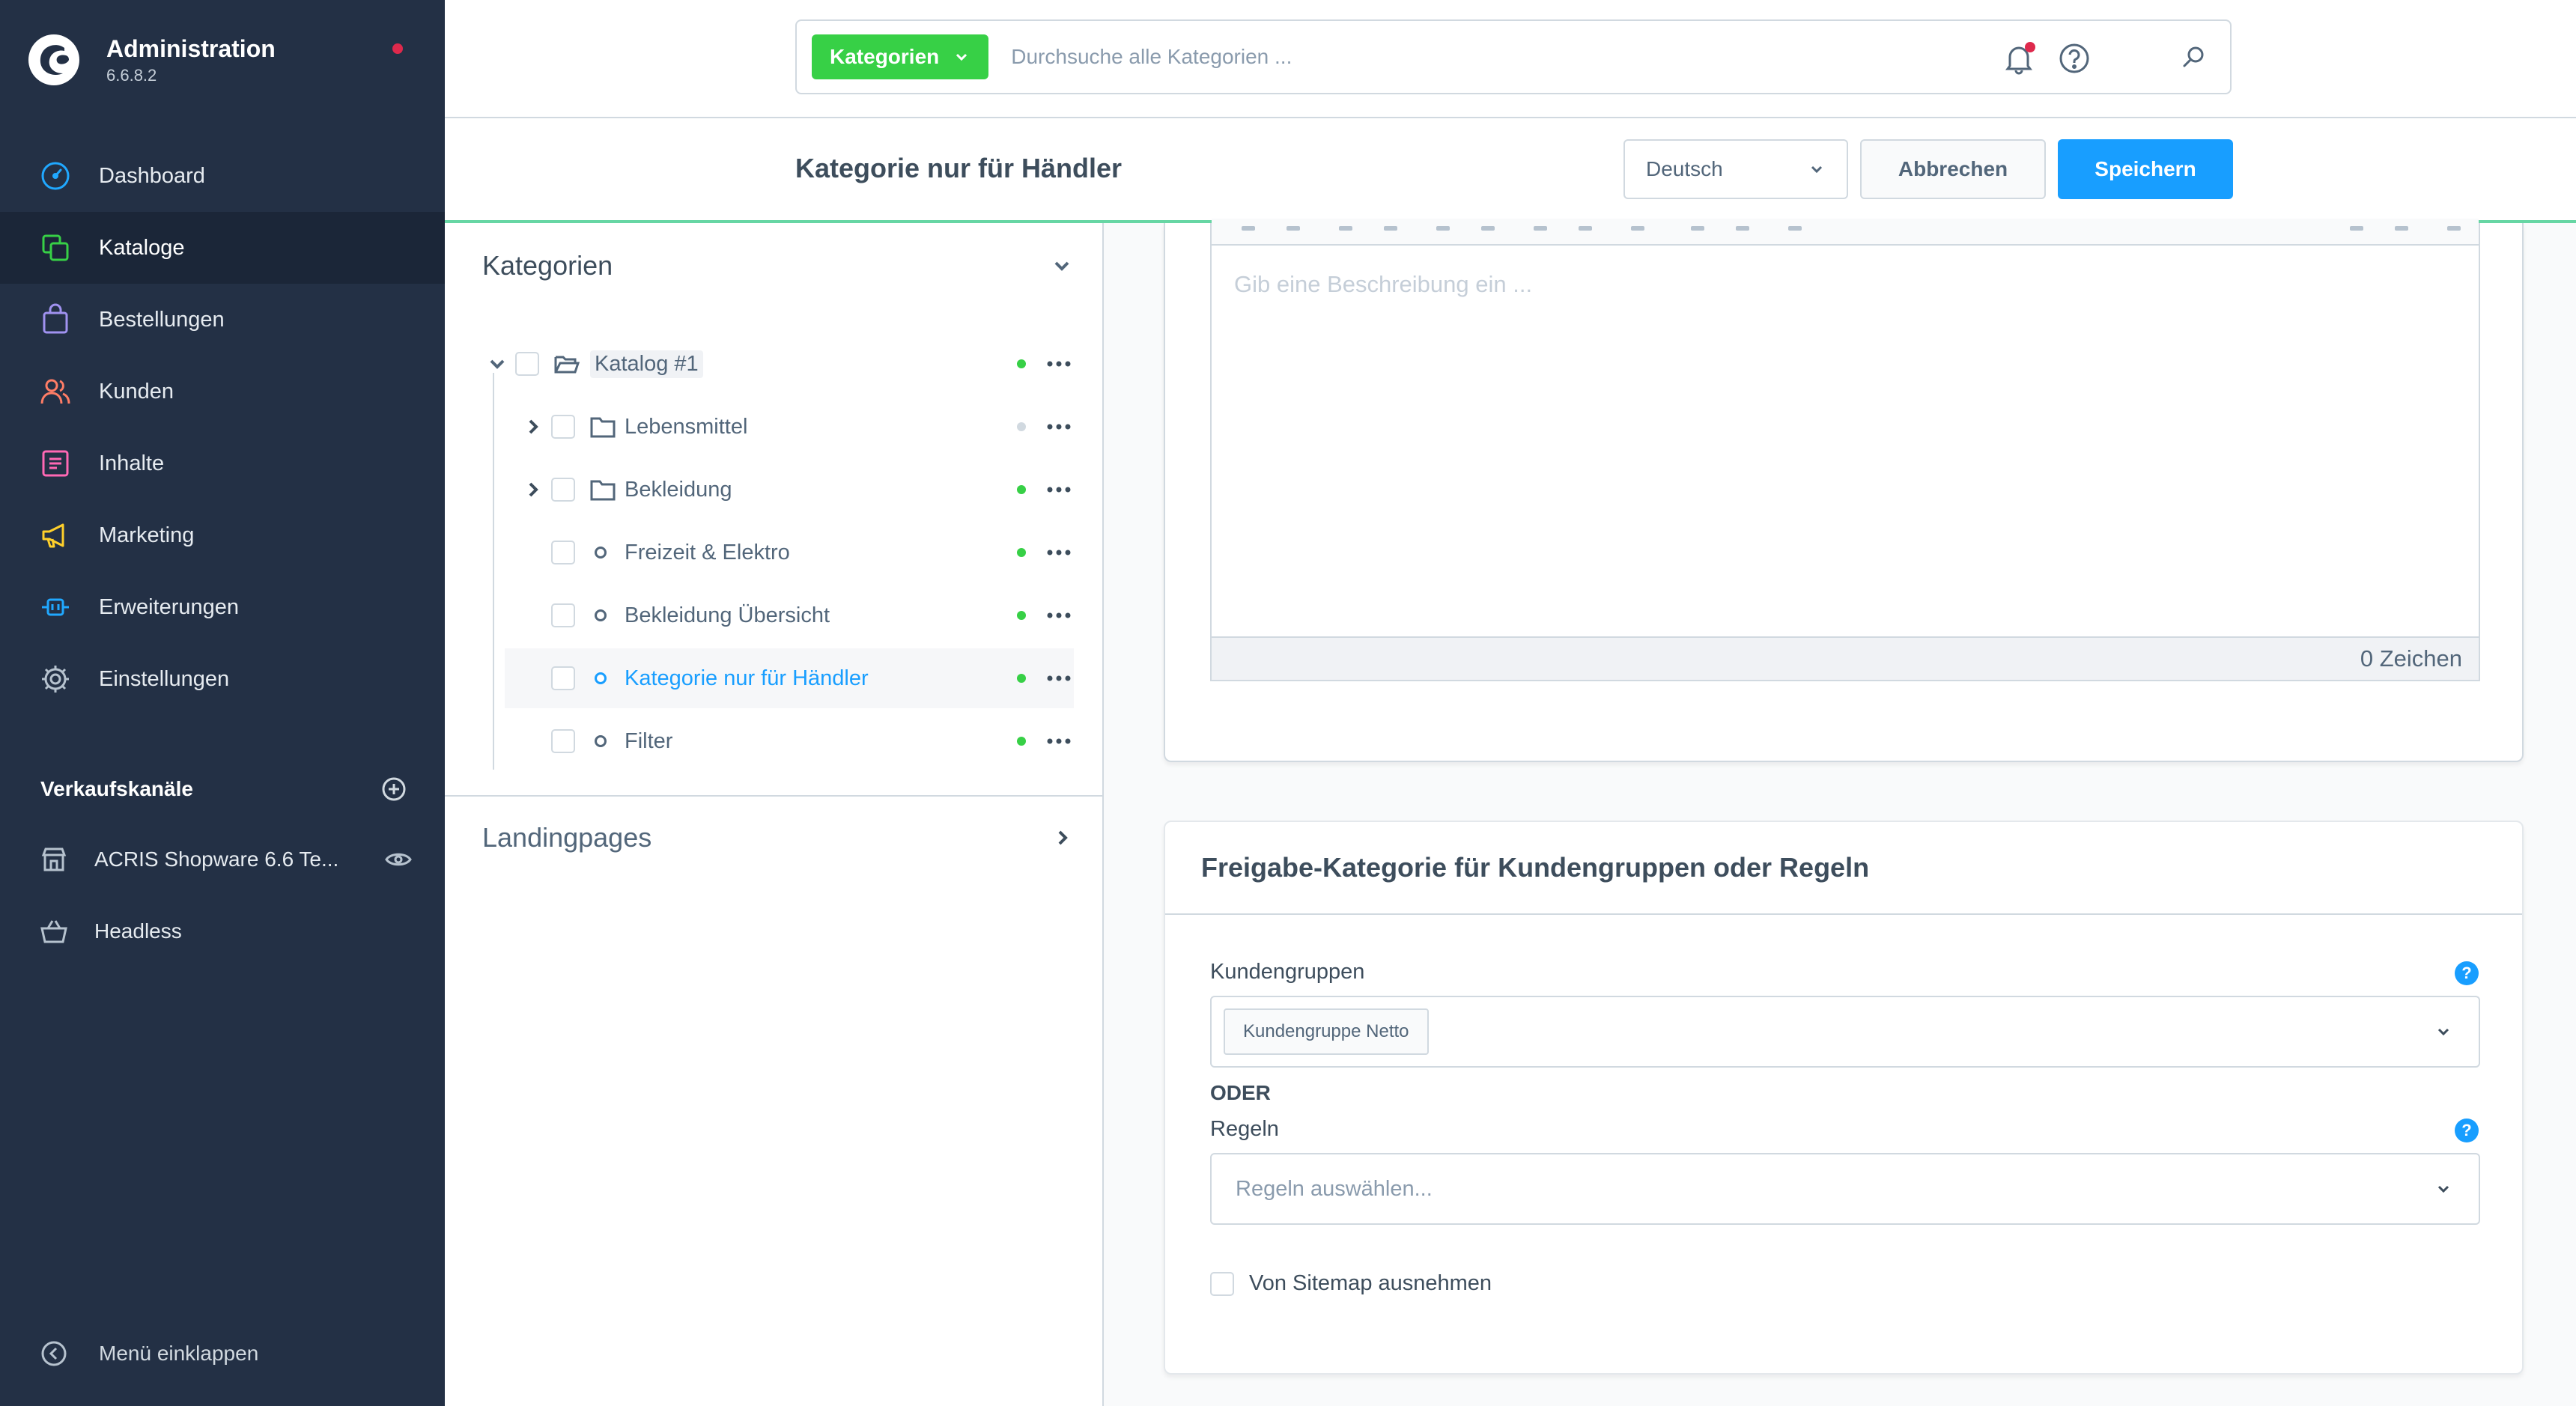  Describe the element at coordinates (222, 463) in the screenshot. I see `nav-item-inhalte: Inhalte` at that location.